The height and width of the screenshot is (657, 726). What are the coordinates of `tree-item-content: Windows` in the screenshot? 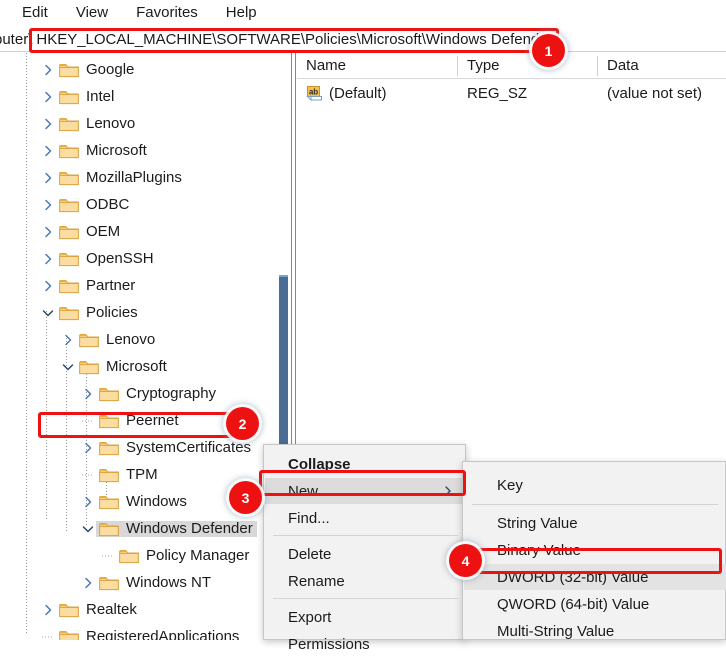 It's located at (143, 501).